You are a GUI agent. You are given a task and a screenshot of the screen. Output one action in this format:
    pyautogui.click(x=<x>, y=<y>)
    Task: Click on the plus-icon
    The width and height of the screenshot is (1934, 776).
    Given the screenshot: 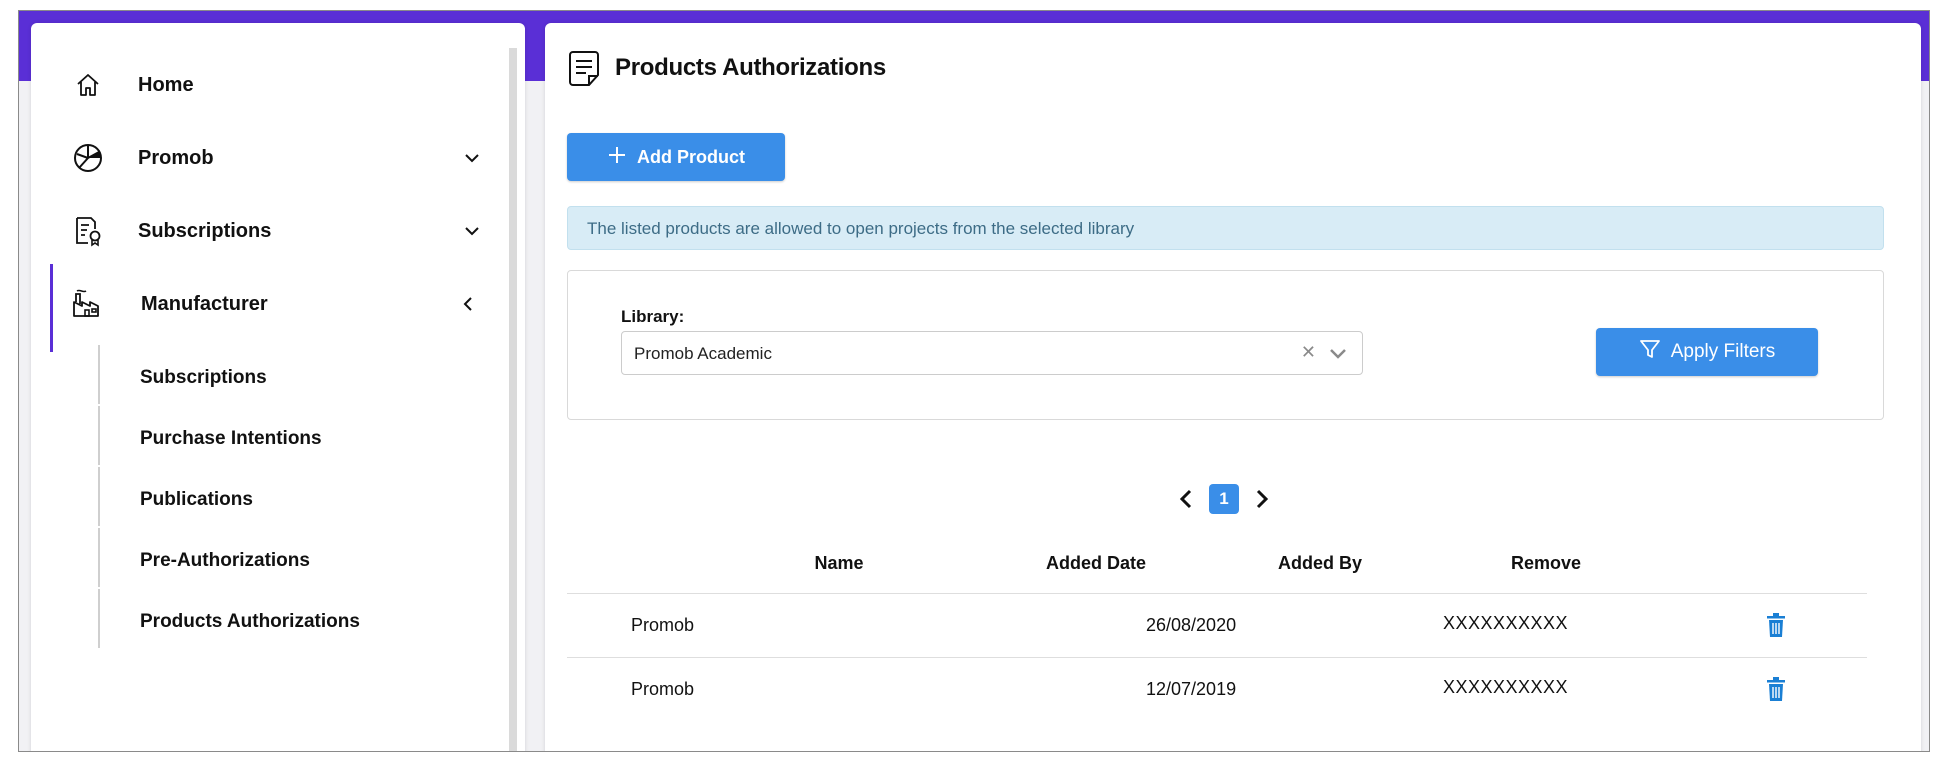 What is the action you would take?
    pyautogui.click(x=617, y=157)
    